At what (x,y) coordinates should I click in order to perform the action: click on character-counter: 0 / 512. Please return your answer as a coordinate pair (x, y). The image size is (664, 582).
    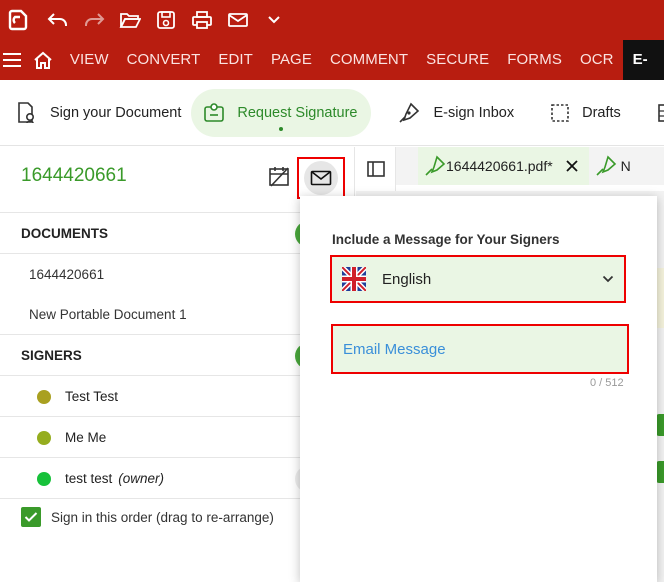
    Looking at the image, I should click on (607, 383).